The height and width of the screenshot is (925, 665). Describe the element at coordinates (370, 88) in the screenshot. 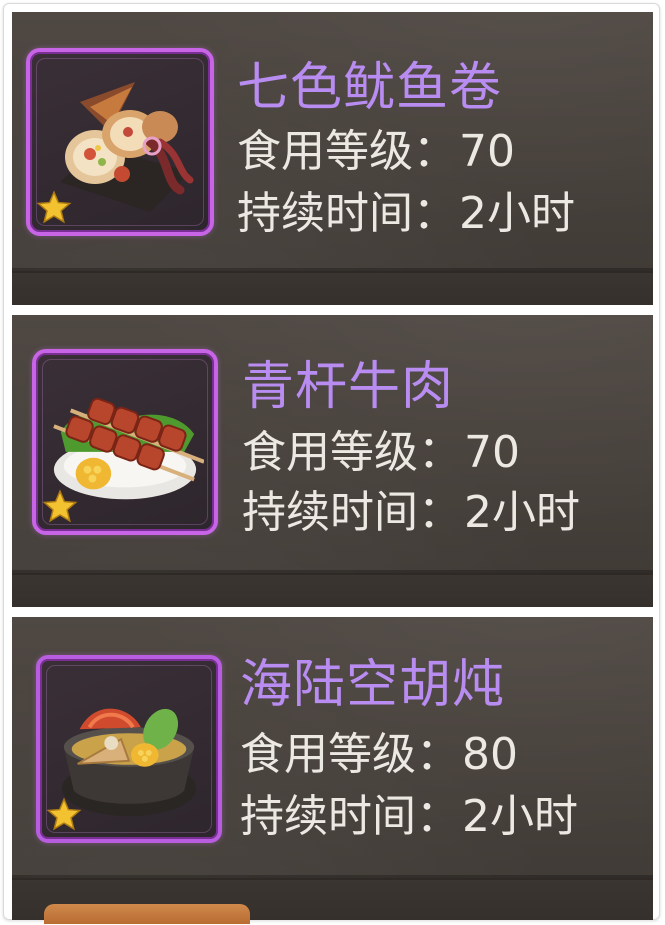

I see `item-name: 七色鱿鱼卷` at that location.